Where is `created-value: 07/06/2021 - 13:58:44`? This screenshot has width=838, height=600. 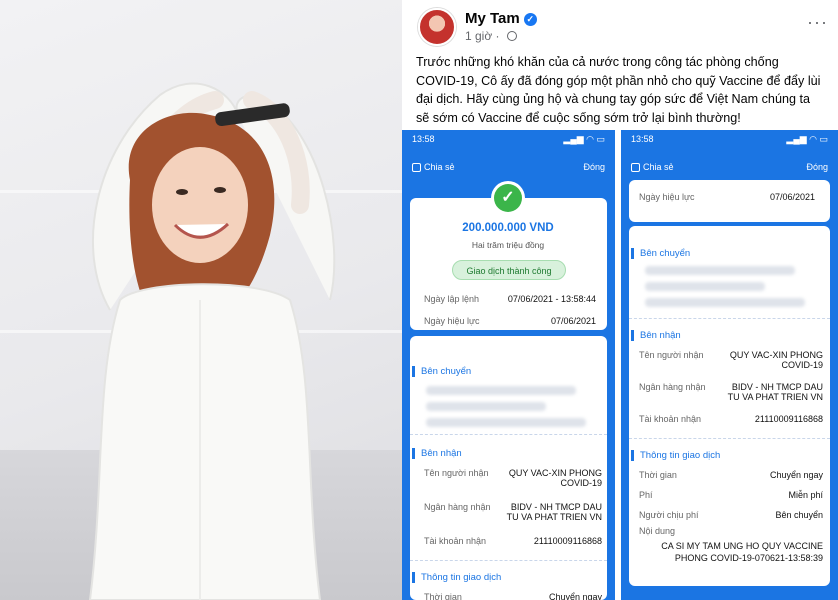
created-value: 07/06/2021 - 13:58:44 is located at coordinates (551, 299).